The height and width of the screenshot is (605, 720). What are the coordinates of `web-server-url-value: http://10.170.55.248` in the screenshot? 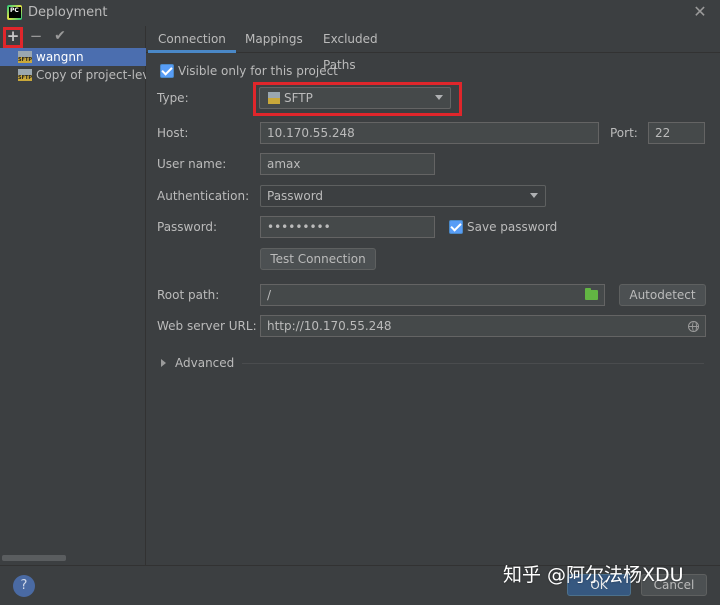 It's located at (329, 326).